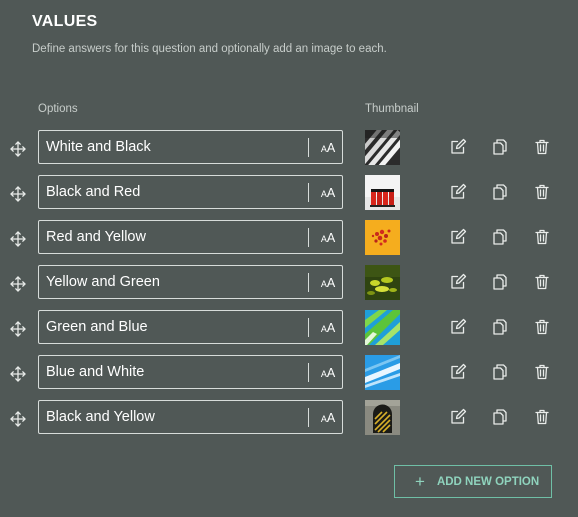 This screenshot has height=517, width=578. I want to click on add-new-option-label: ADD NEW OPTION, so click(488, 481).